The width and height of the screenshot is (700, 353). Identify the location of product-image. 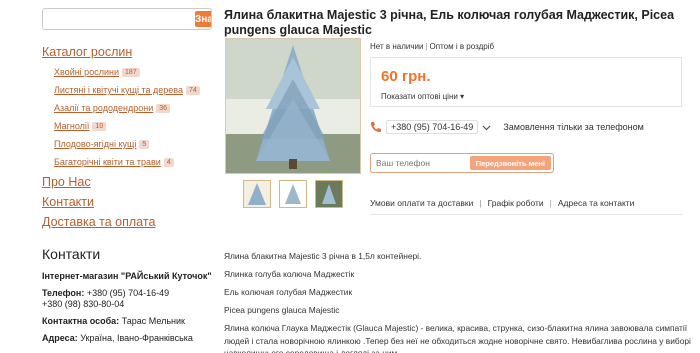
(293, 106).